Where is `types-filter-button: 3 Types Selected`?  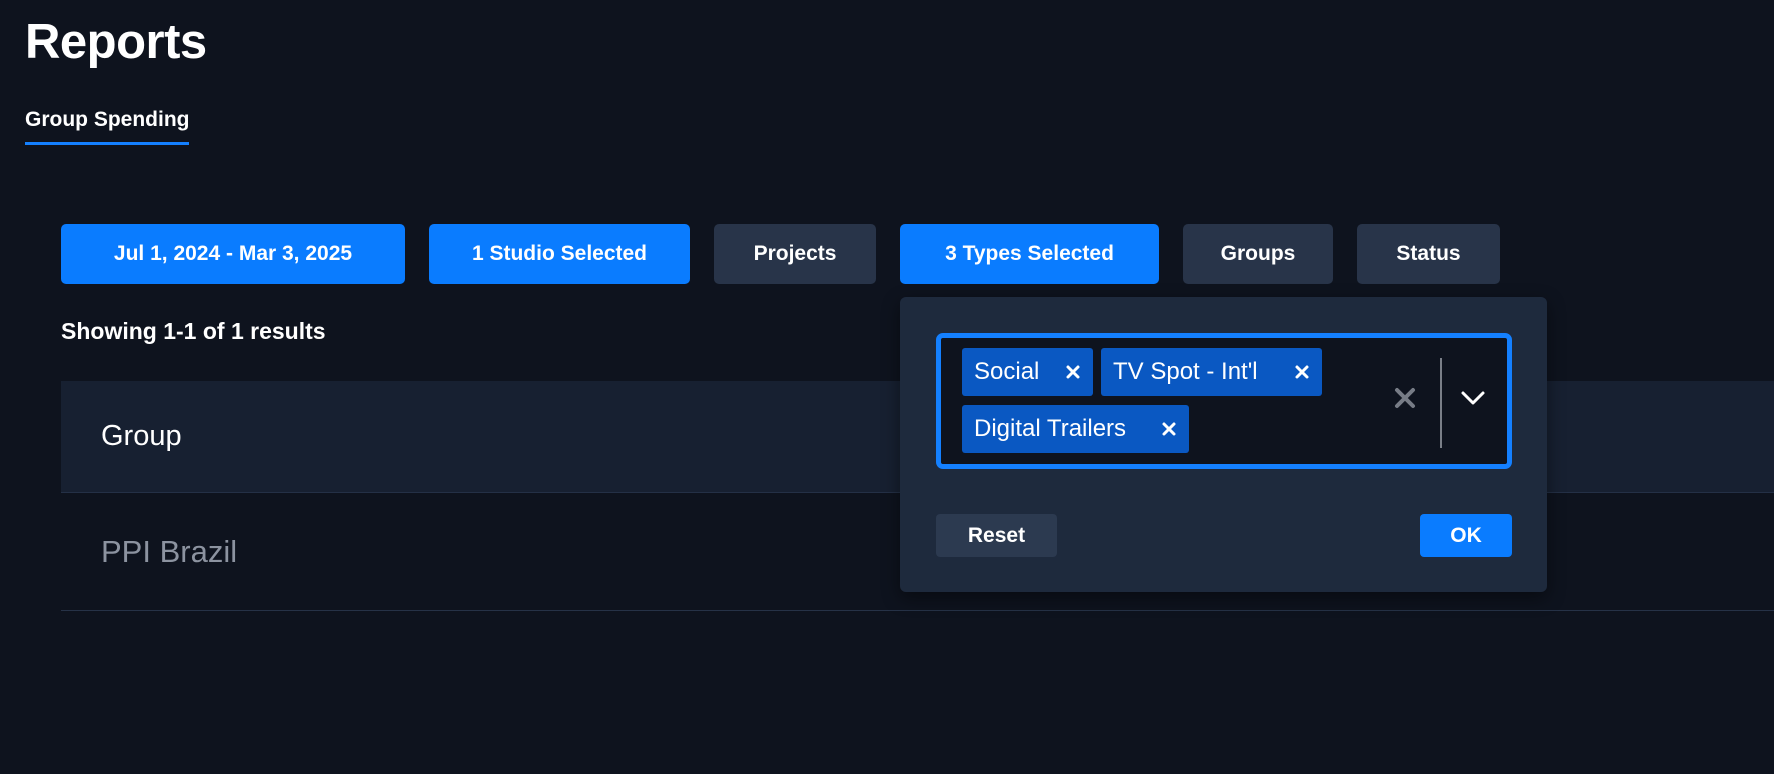 types-filter-button: 3 Types Selected is located at coordinates (1029, 254).